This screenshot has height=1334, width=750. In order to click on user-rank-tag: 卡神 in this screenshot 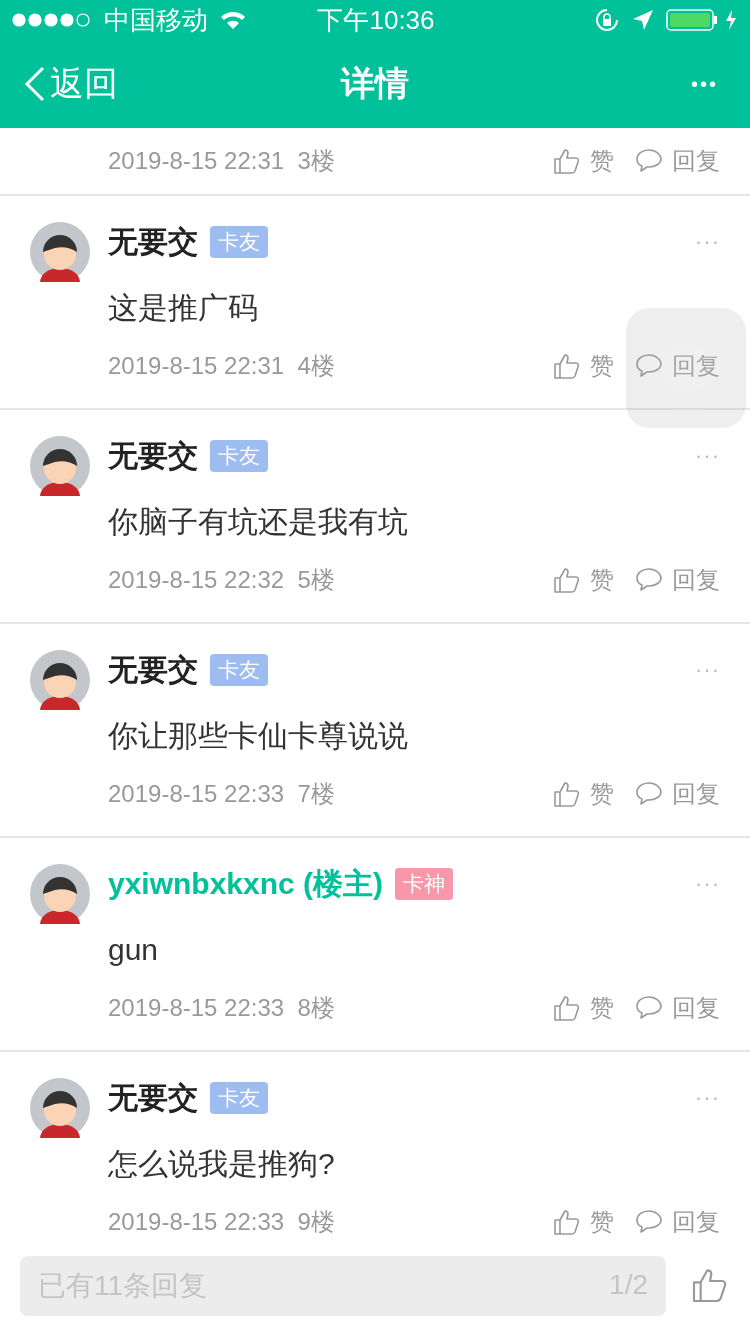, I will do `click(424, 884)`.